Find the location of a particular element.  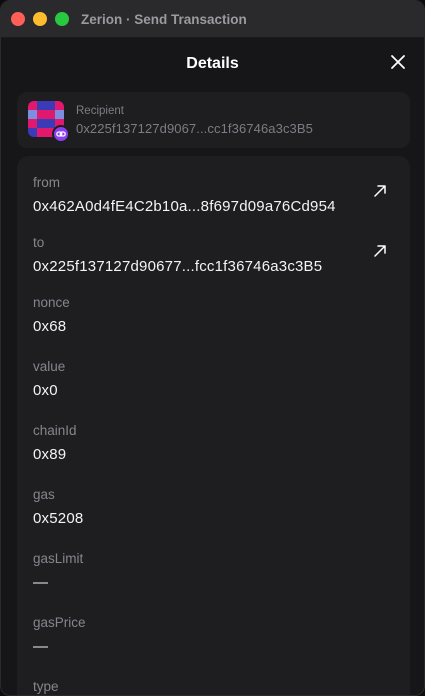

window-controls is located at coordinates (40, 19).